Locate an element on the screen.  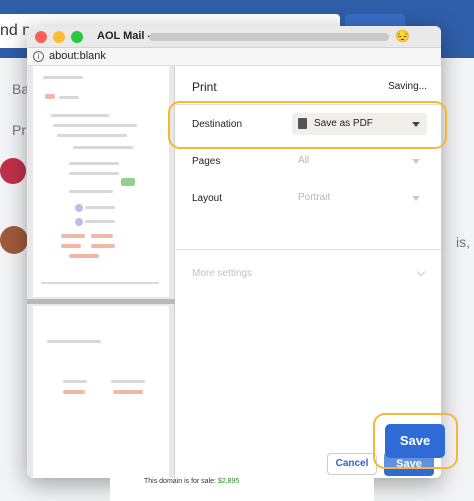
window-title: AOL Mail - is located at coordinates (124, 36).